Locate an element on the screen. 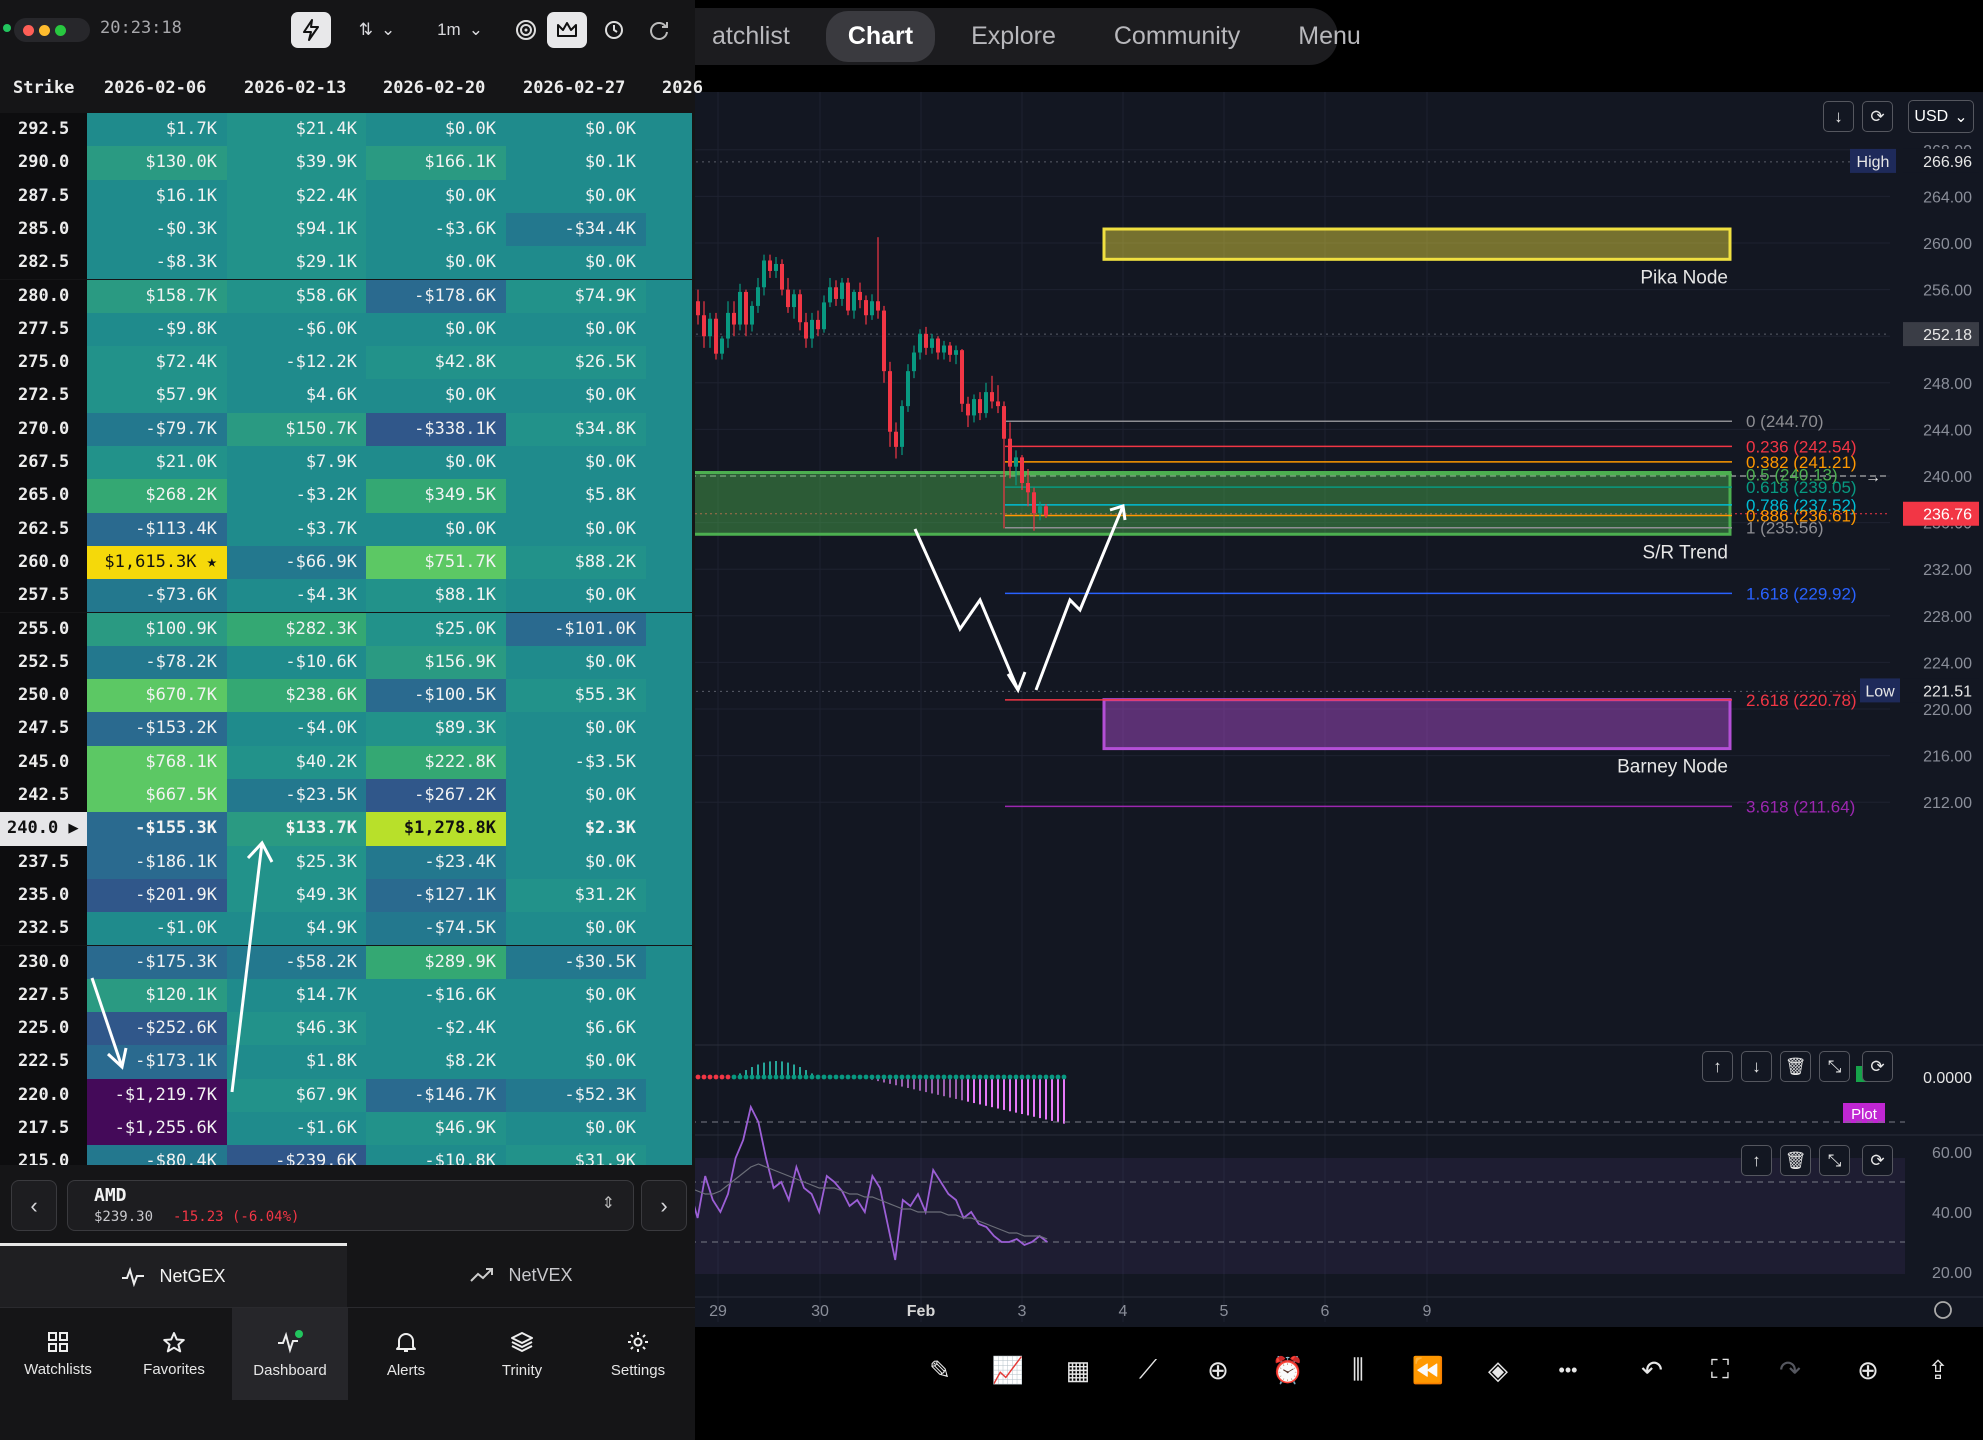  table-row: 280.0 $158.7K $58.6K -$178.6K $74.9K is located at coordinates (347, 296).